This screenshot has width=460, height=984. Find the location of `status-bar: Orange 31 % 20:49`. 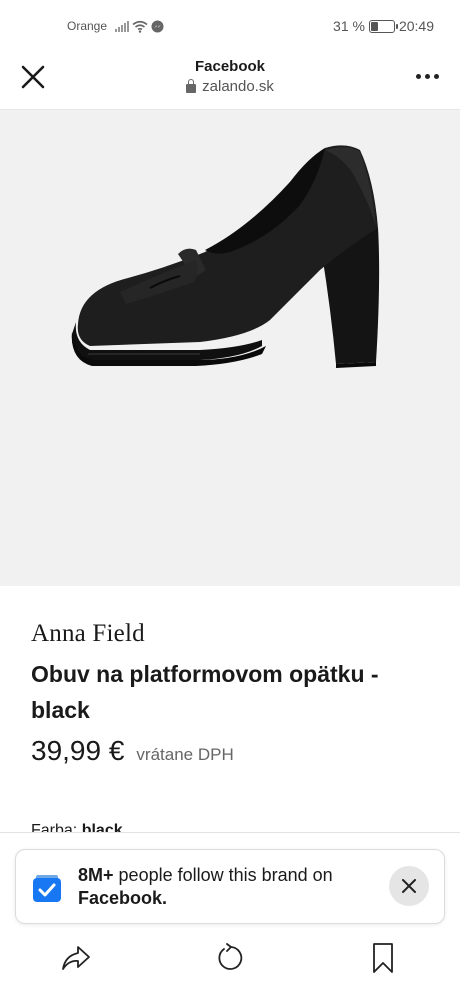

status-bar: Orange 31 % 20:49 is located at coordinates (230, 26).